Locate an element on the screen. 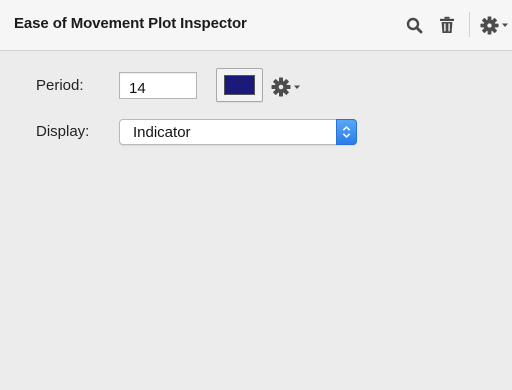 This screenshot has height=390, width=512. color-swatch is located at coordinates (239, 85).